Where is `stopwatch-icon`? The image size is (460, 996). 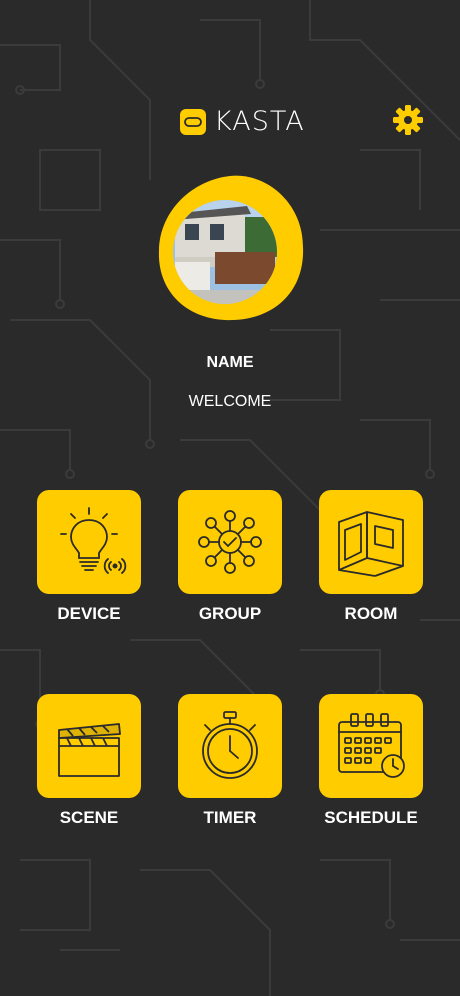
stopwatch-icon is located at coordinates (230, 745).